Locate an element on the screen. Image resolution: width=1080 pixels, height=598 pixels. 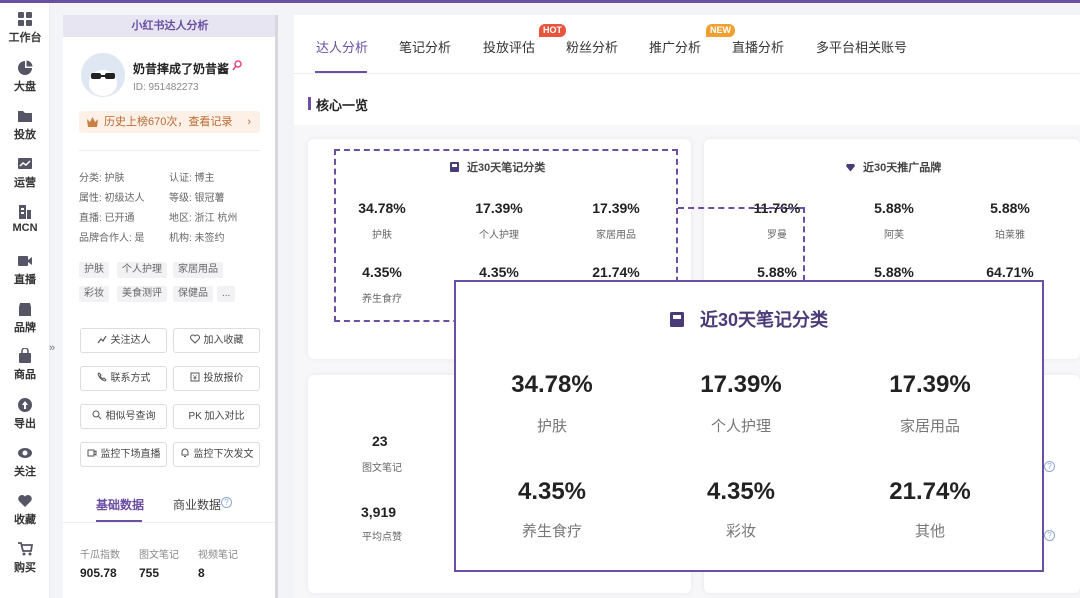
nav-item-favorite: 收藏 is located at coordinates (25, 510).